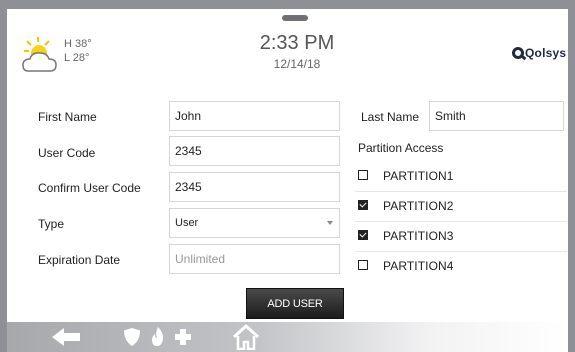 This screenshot has width=575, height=352. I want to click on user-code-label: User Code, so click(67, 153).